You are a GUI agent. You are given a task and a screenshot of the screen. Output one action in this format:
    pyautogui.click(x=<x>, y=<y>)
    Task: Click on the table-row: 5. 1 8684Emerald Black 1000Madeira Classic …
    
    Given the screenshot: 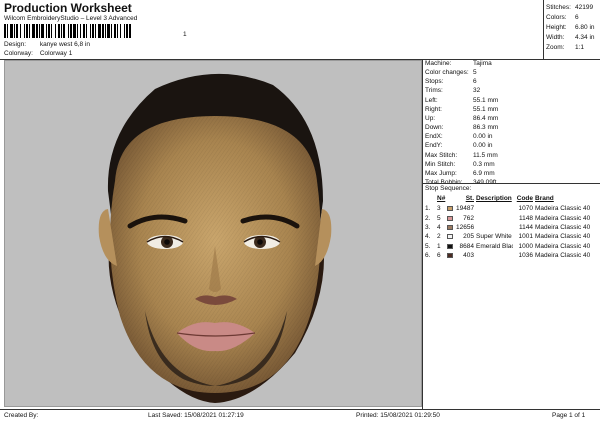 What is the action you would take?
    pyautogui.click(x=511, y=246)
    